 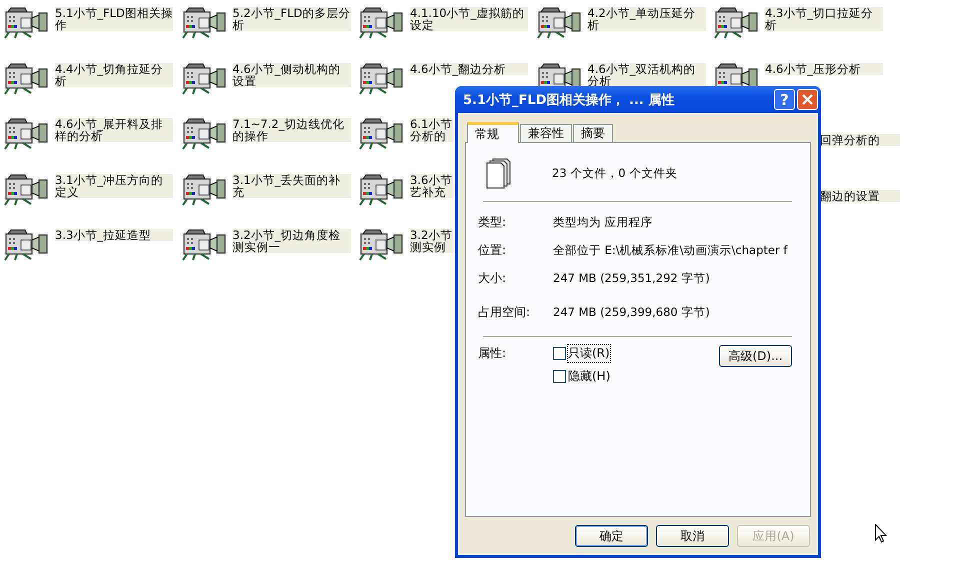 I want to click on close-button, so click(x=807, y=99).